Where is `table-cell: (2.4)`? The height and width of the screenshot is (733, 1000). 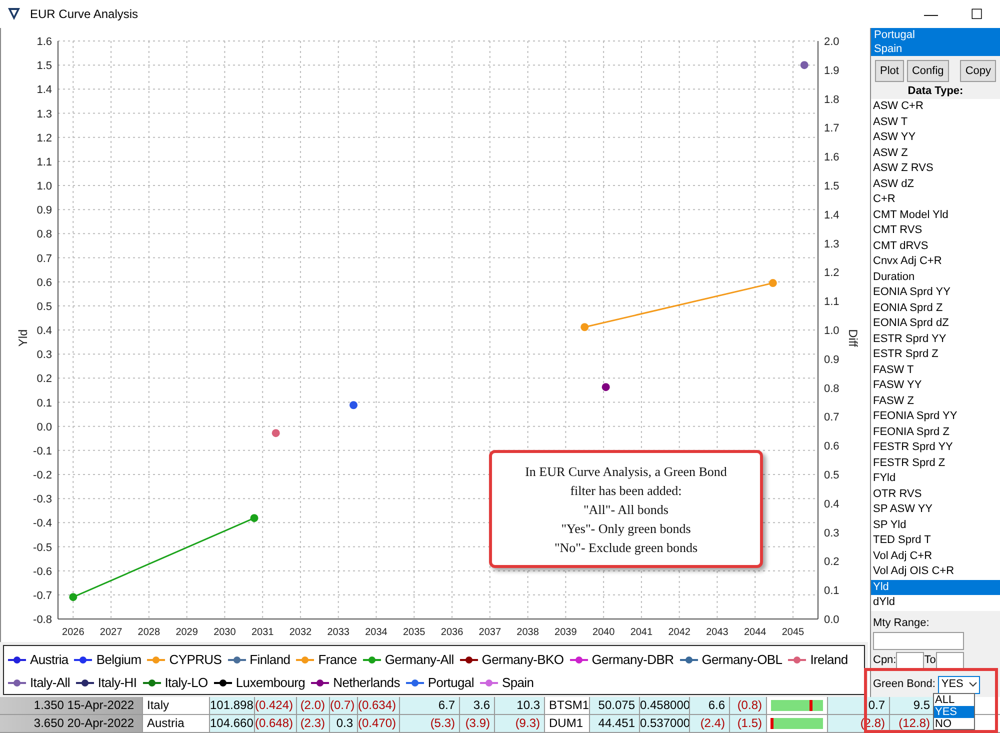
table-cell: (2.4) is located at coordinates (710, 723).